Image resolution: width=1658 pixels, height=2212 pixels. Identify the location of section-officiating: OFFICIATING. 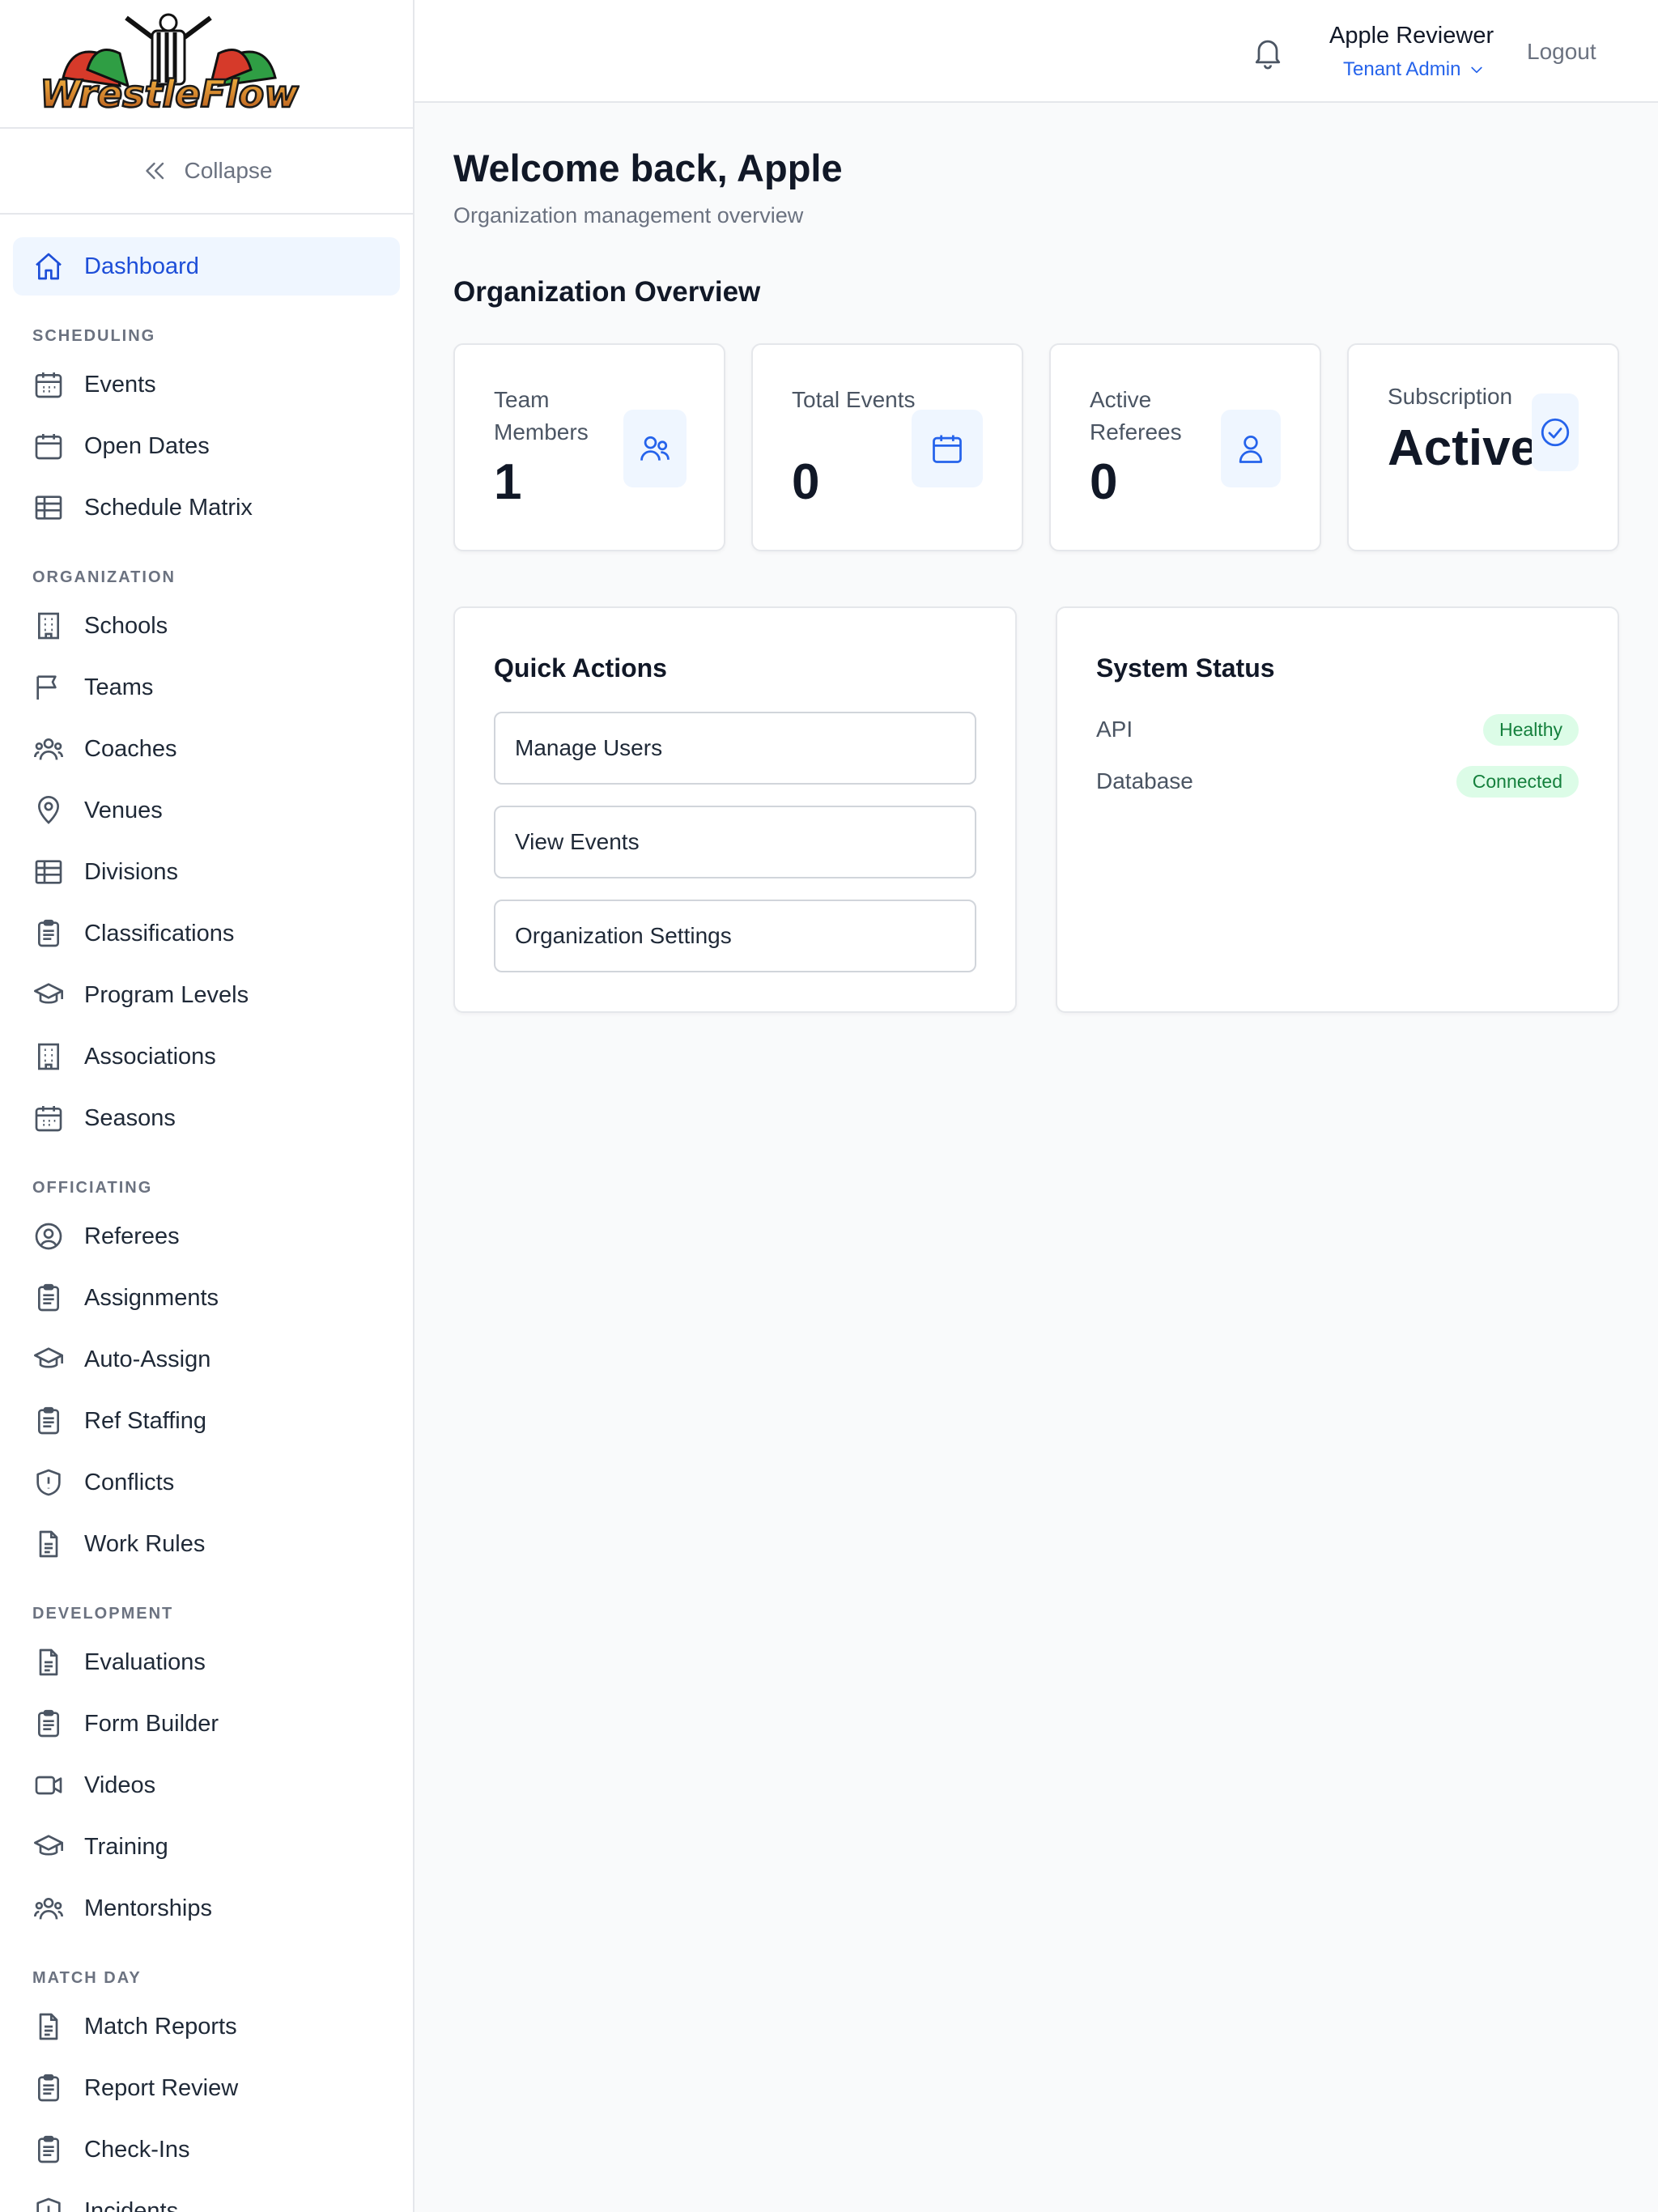
(92, 1188).